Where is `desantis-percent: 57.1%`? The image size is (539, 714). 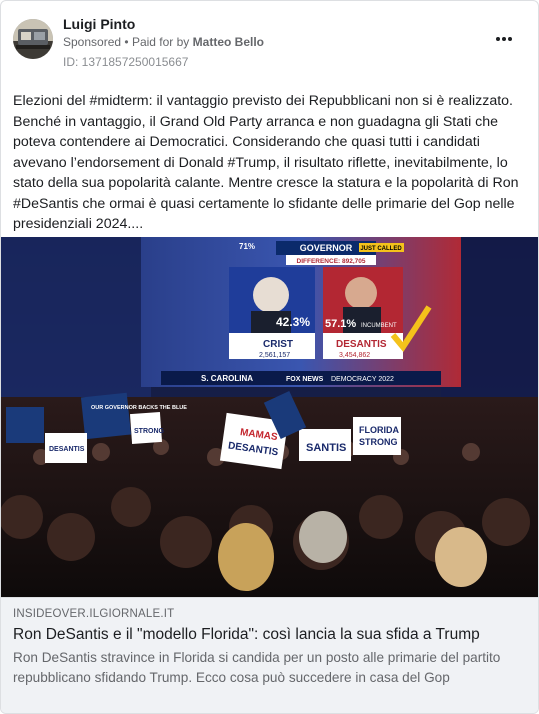
desantis-percent: 57.1% is located at coordinates (340, 324).